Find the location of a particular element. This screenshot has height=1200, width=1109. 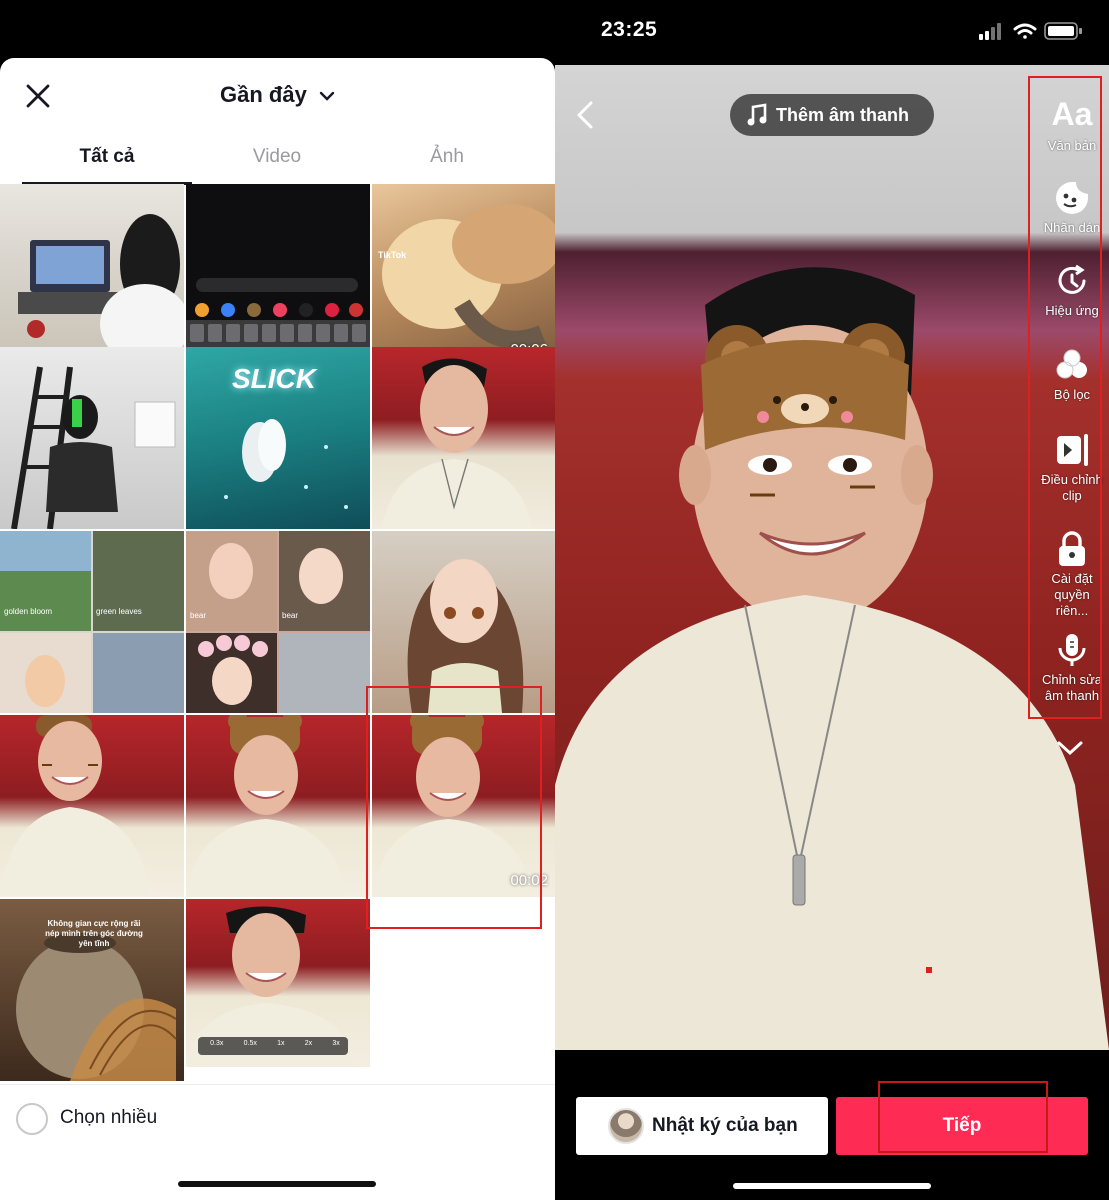

multi-select-label: Chọn nhiều is located at coordinates (108, 1118).